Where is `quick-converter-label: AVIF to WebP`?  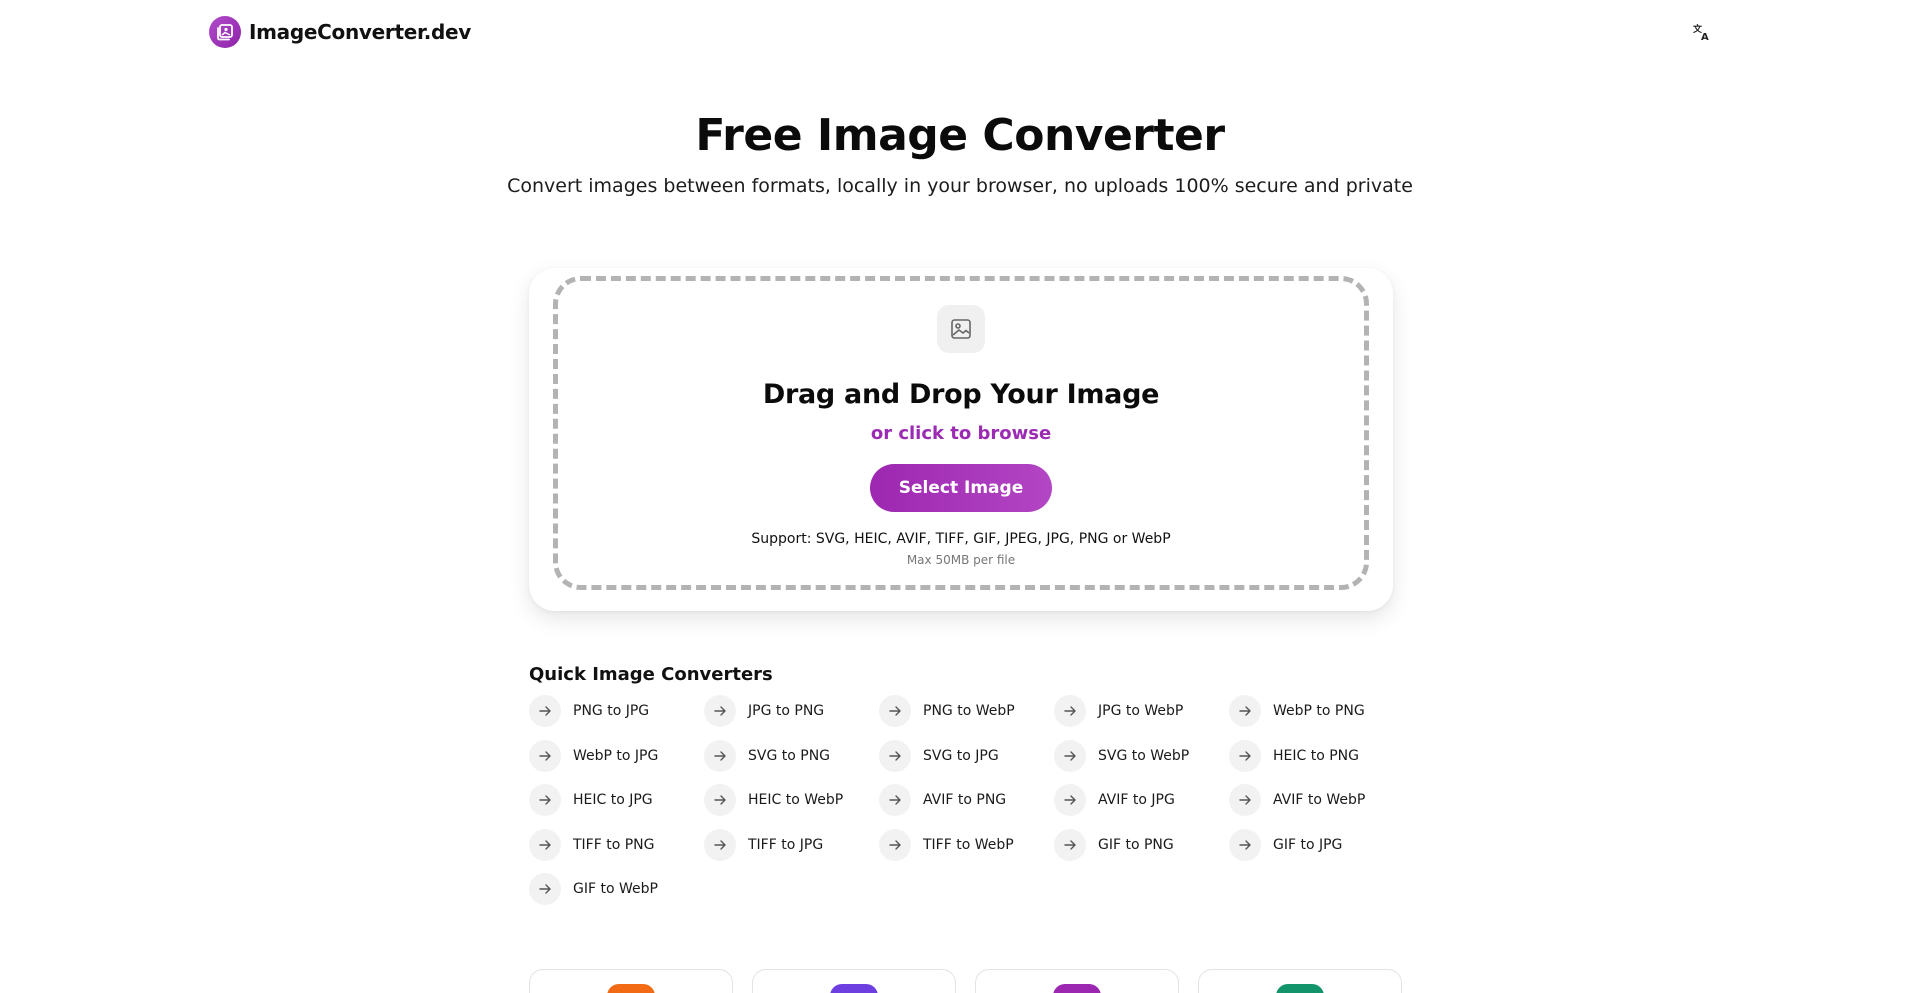 quick-converter-label: AVIF to WebP is located at coordinates (1319, 800).